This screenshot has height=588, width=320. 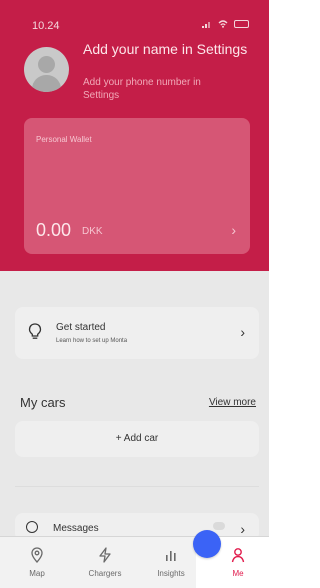 I want to click on nav-label-map: Map, so click(x=37, y=573).